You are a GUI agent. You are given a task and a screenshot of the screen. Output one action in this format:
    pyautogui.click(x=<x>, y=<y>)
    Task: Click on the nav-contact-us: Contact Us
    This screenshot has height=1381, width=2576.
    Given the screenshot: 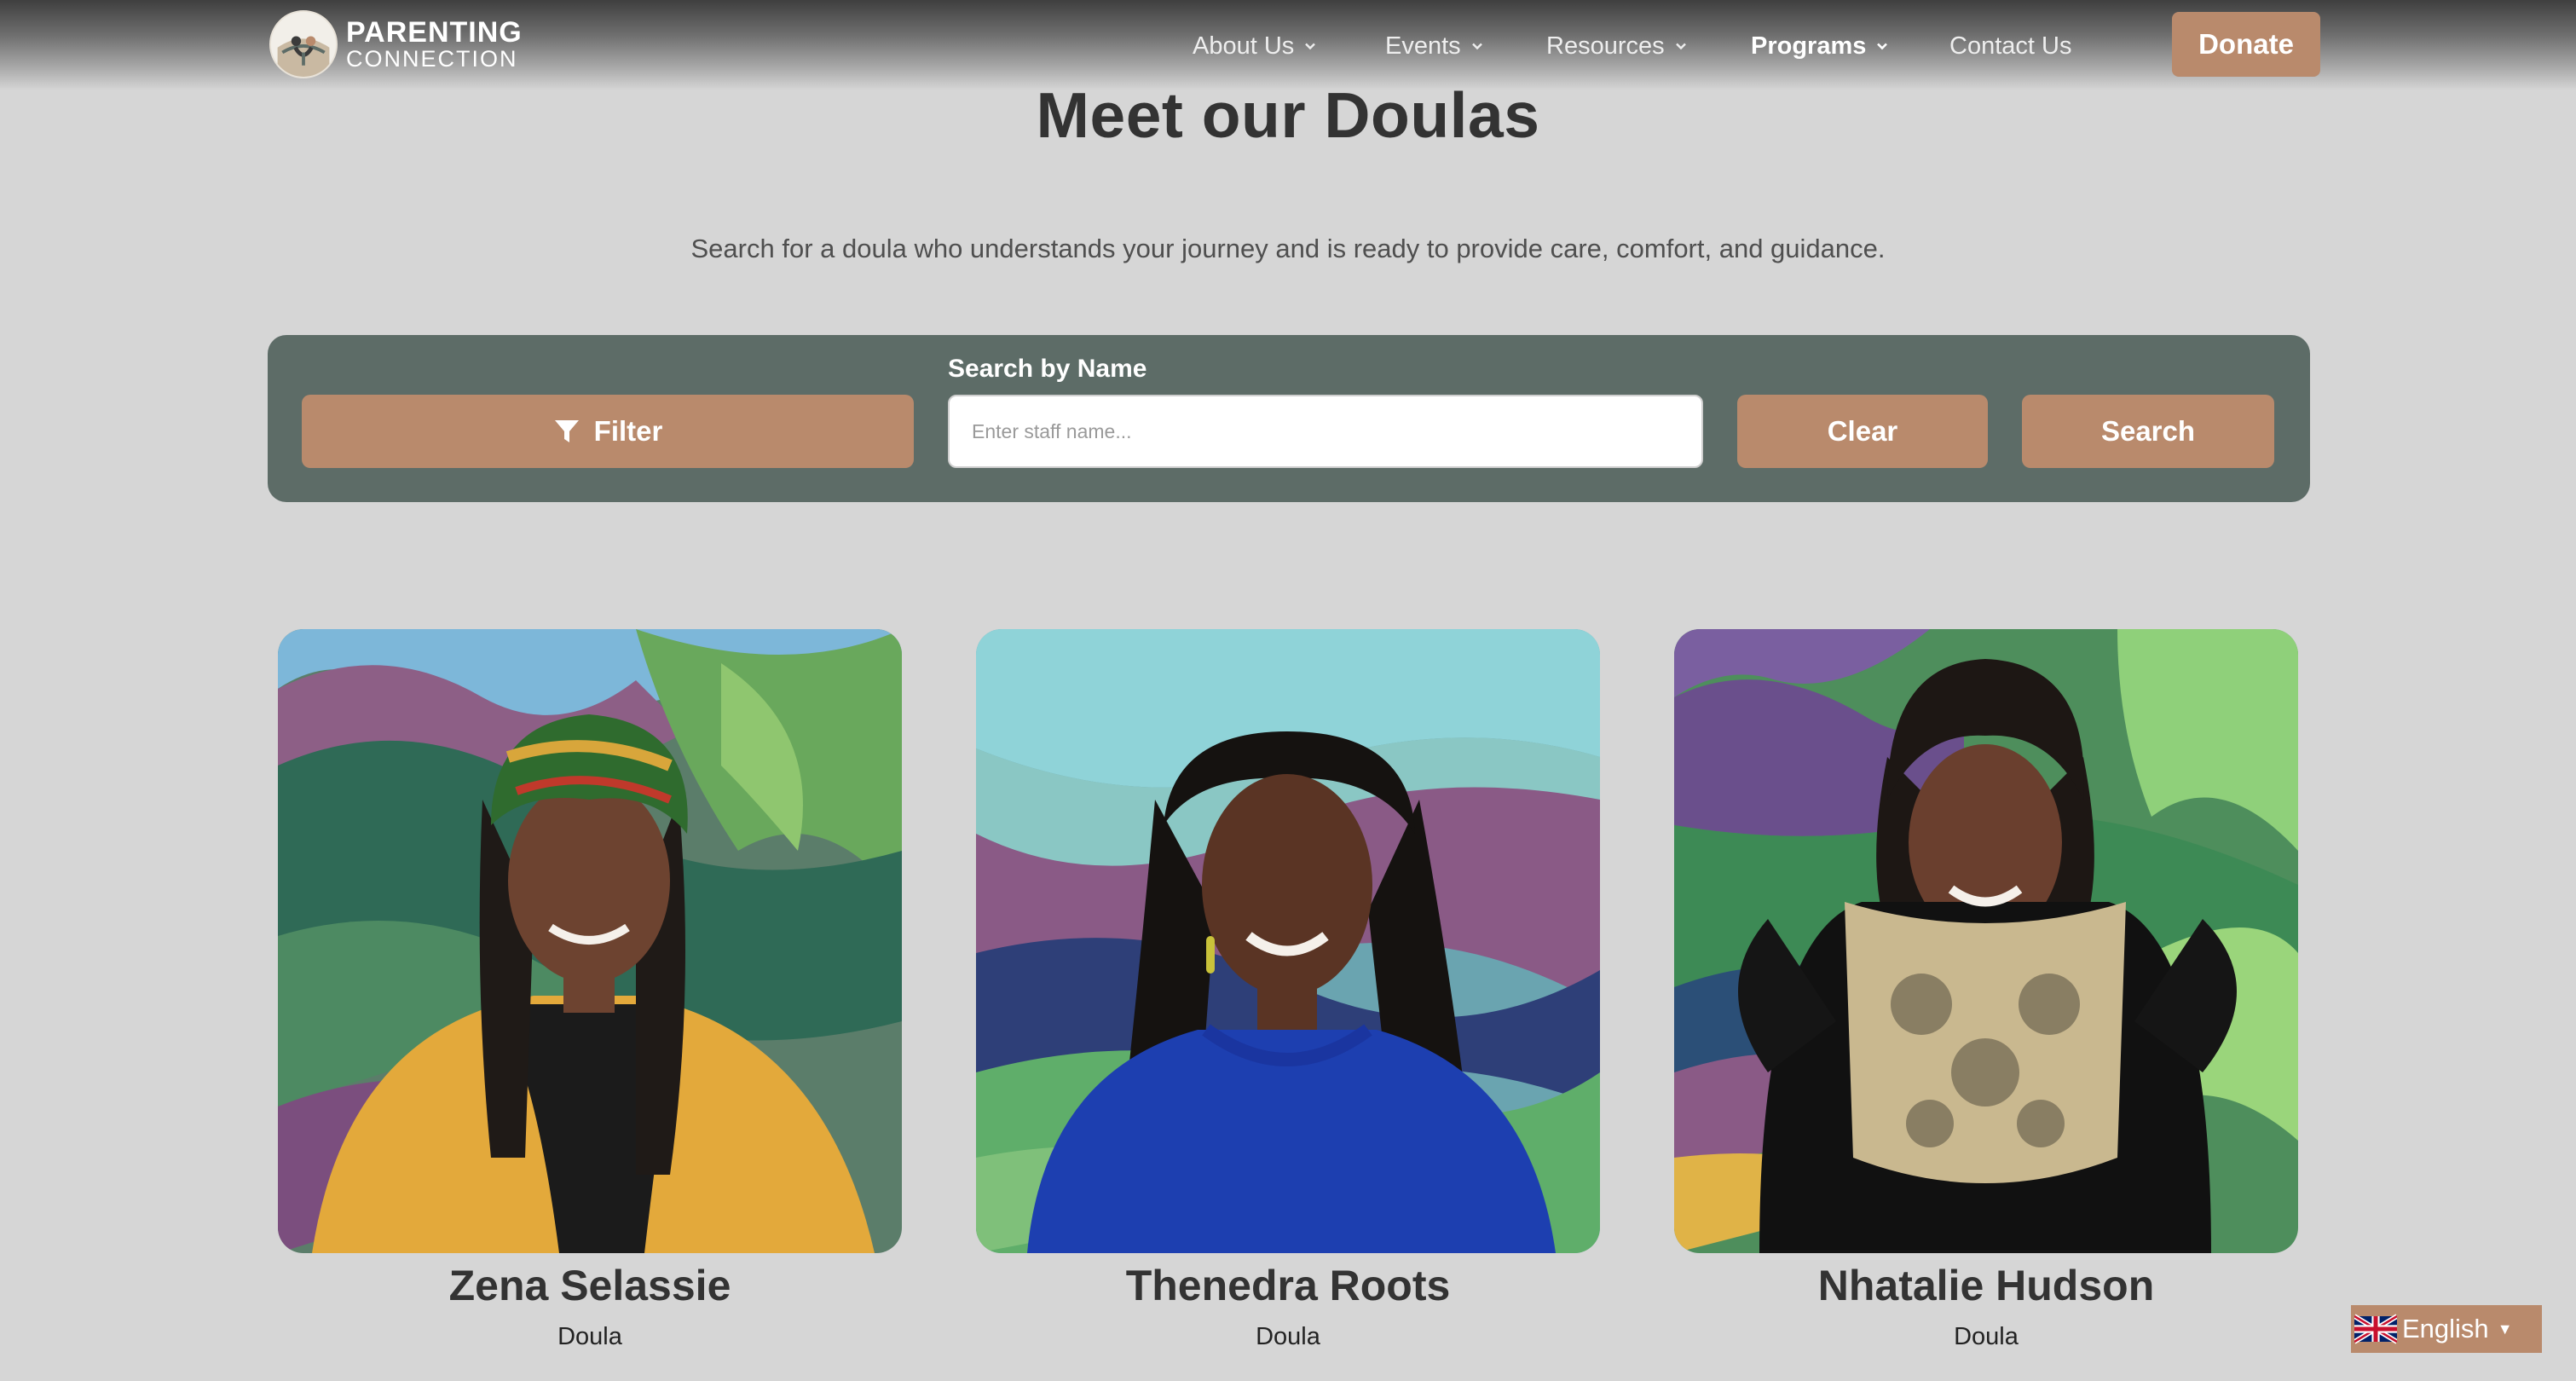 What is the action you would take?
    pyautogui.click(x=2010, y=46)
    